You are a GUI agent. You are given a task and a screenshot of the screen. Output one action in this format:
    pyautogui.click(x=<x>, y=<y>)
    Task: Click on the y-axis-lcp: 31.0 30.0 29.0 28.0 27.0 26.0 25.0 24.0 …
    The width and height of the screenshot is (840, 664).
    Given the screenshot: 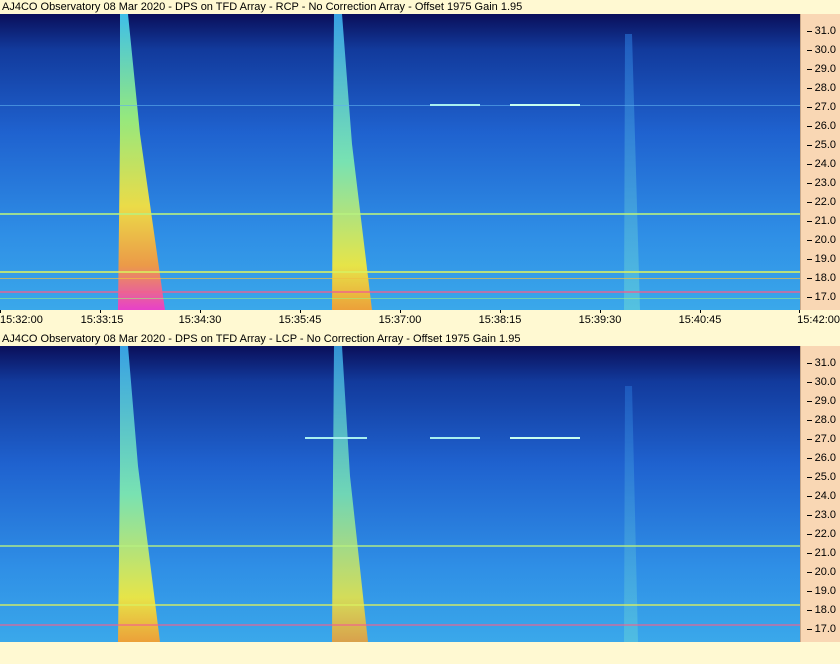 What is the action you would take?
    pyautogui.click(x=820, y=494)
    